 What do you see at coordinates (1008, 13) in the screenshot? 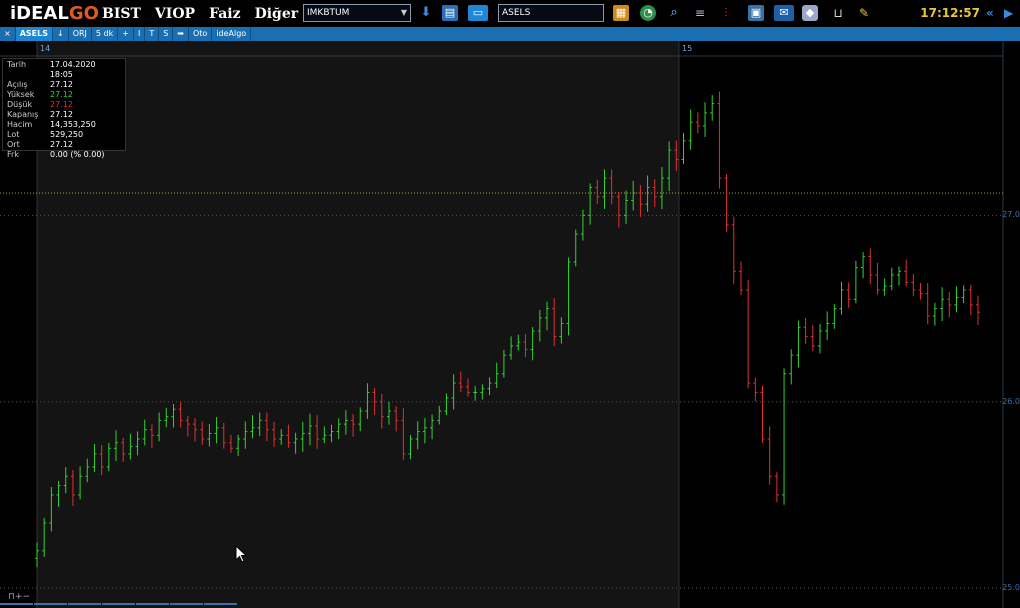
I see `forward-icon: ▶` at bounding box center [1008, 13].